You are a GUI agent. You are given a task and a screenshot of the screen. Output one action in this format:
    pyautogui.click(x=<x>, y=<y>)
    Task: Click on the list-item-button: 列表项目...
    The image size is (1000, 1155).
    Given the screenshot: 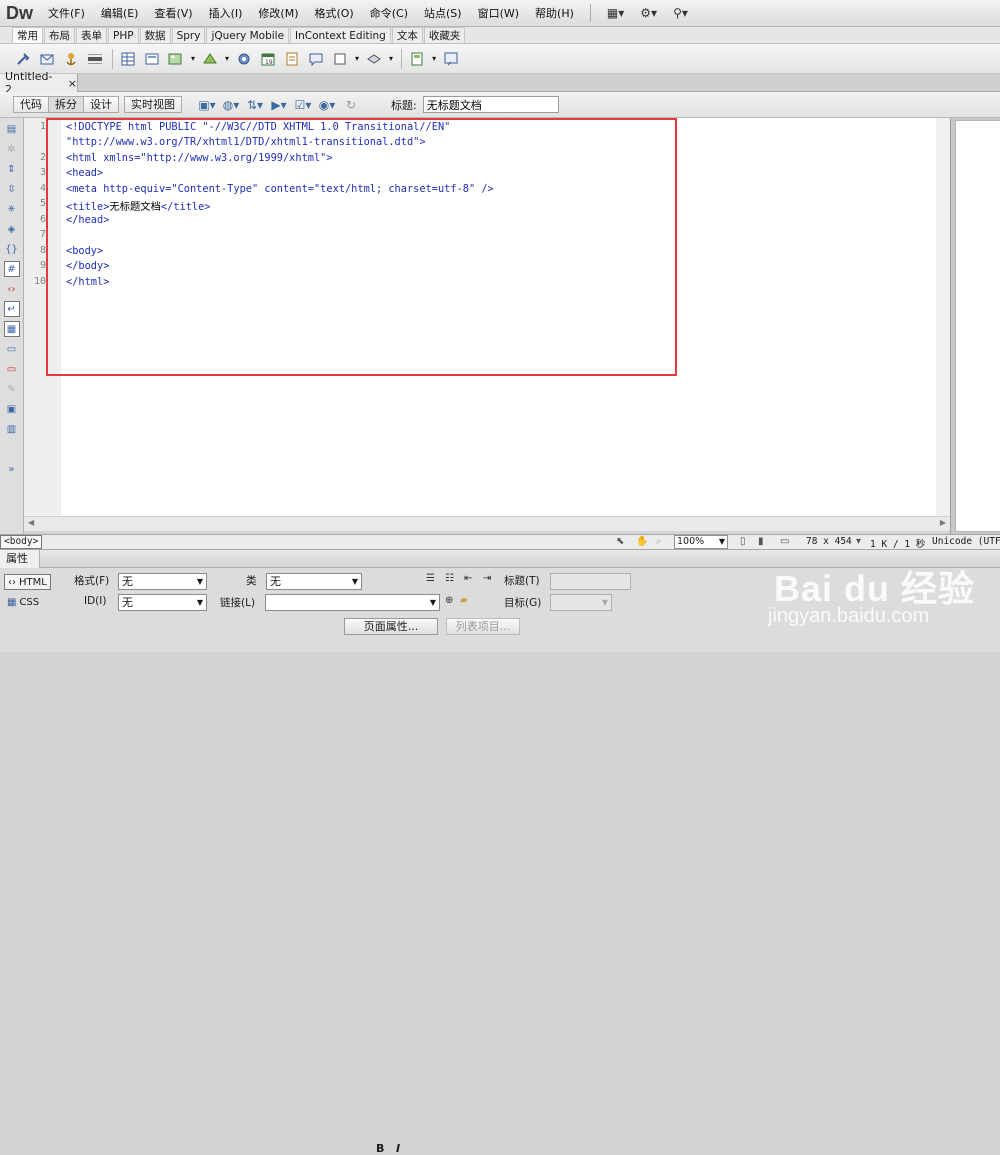 What is the action you would take?
    pyautogui.click(x=483, y=626)
    